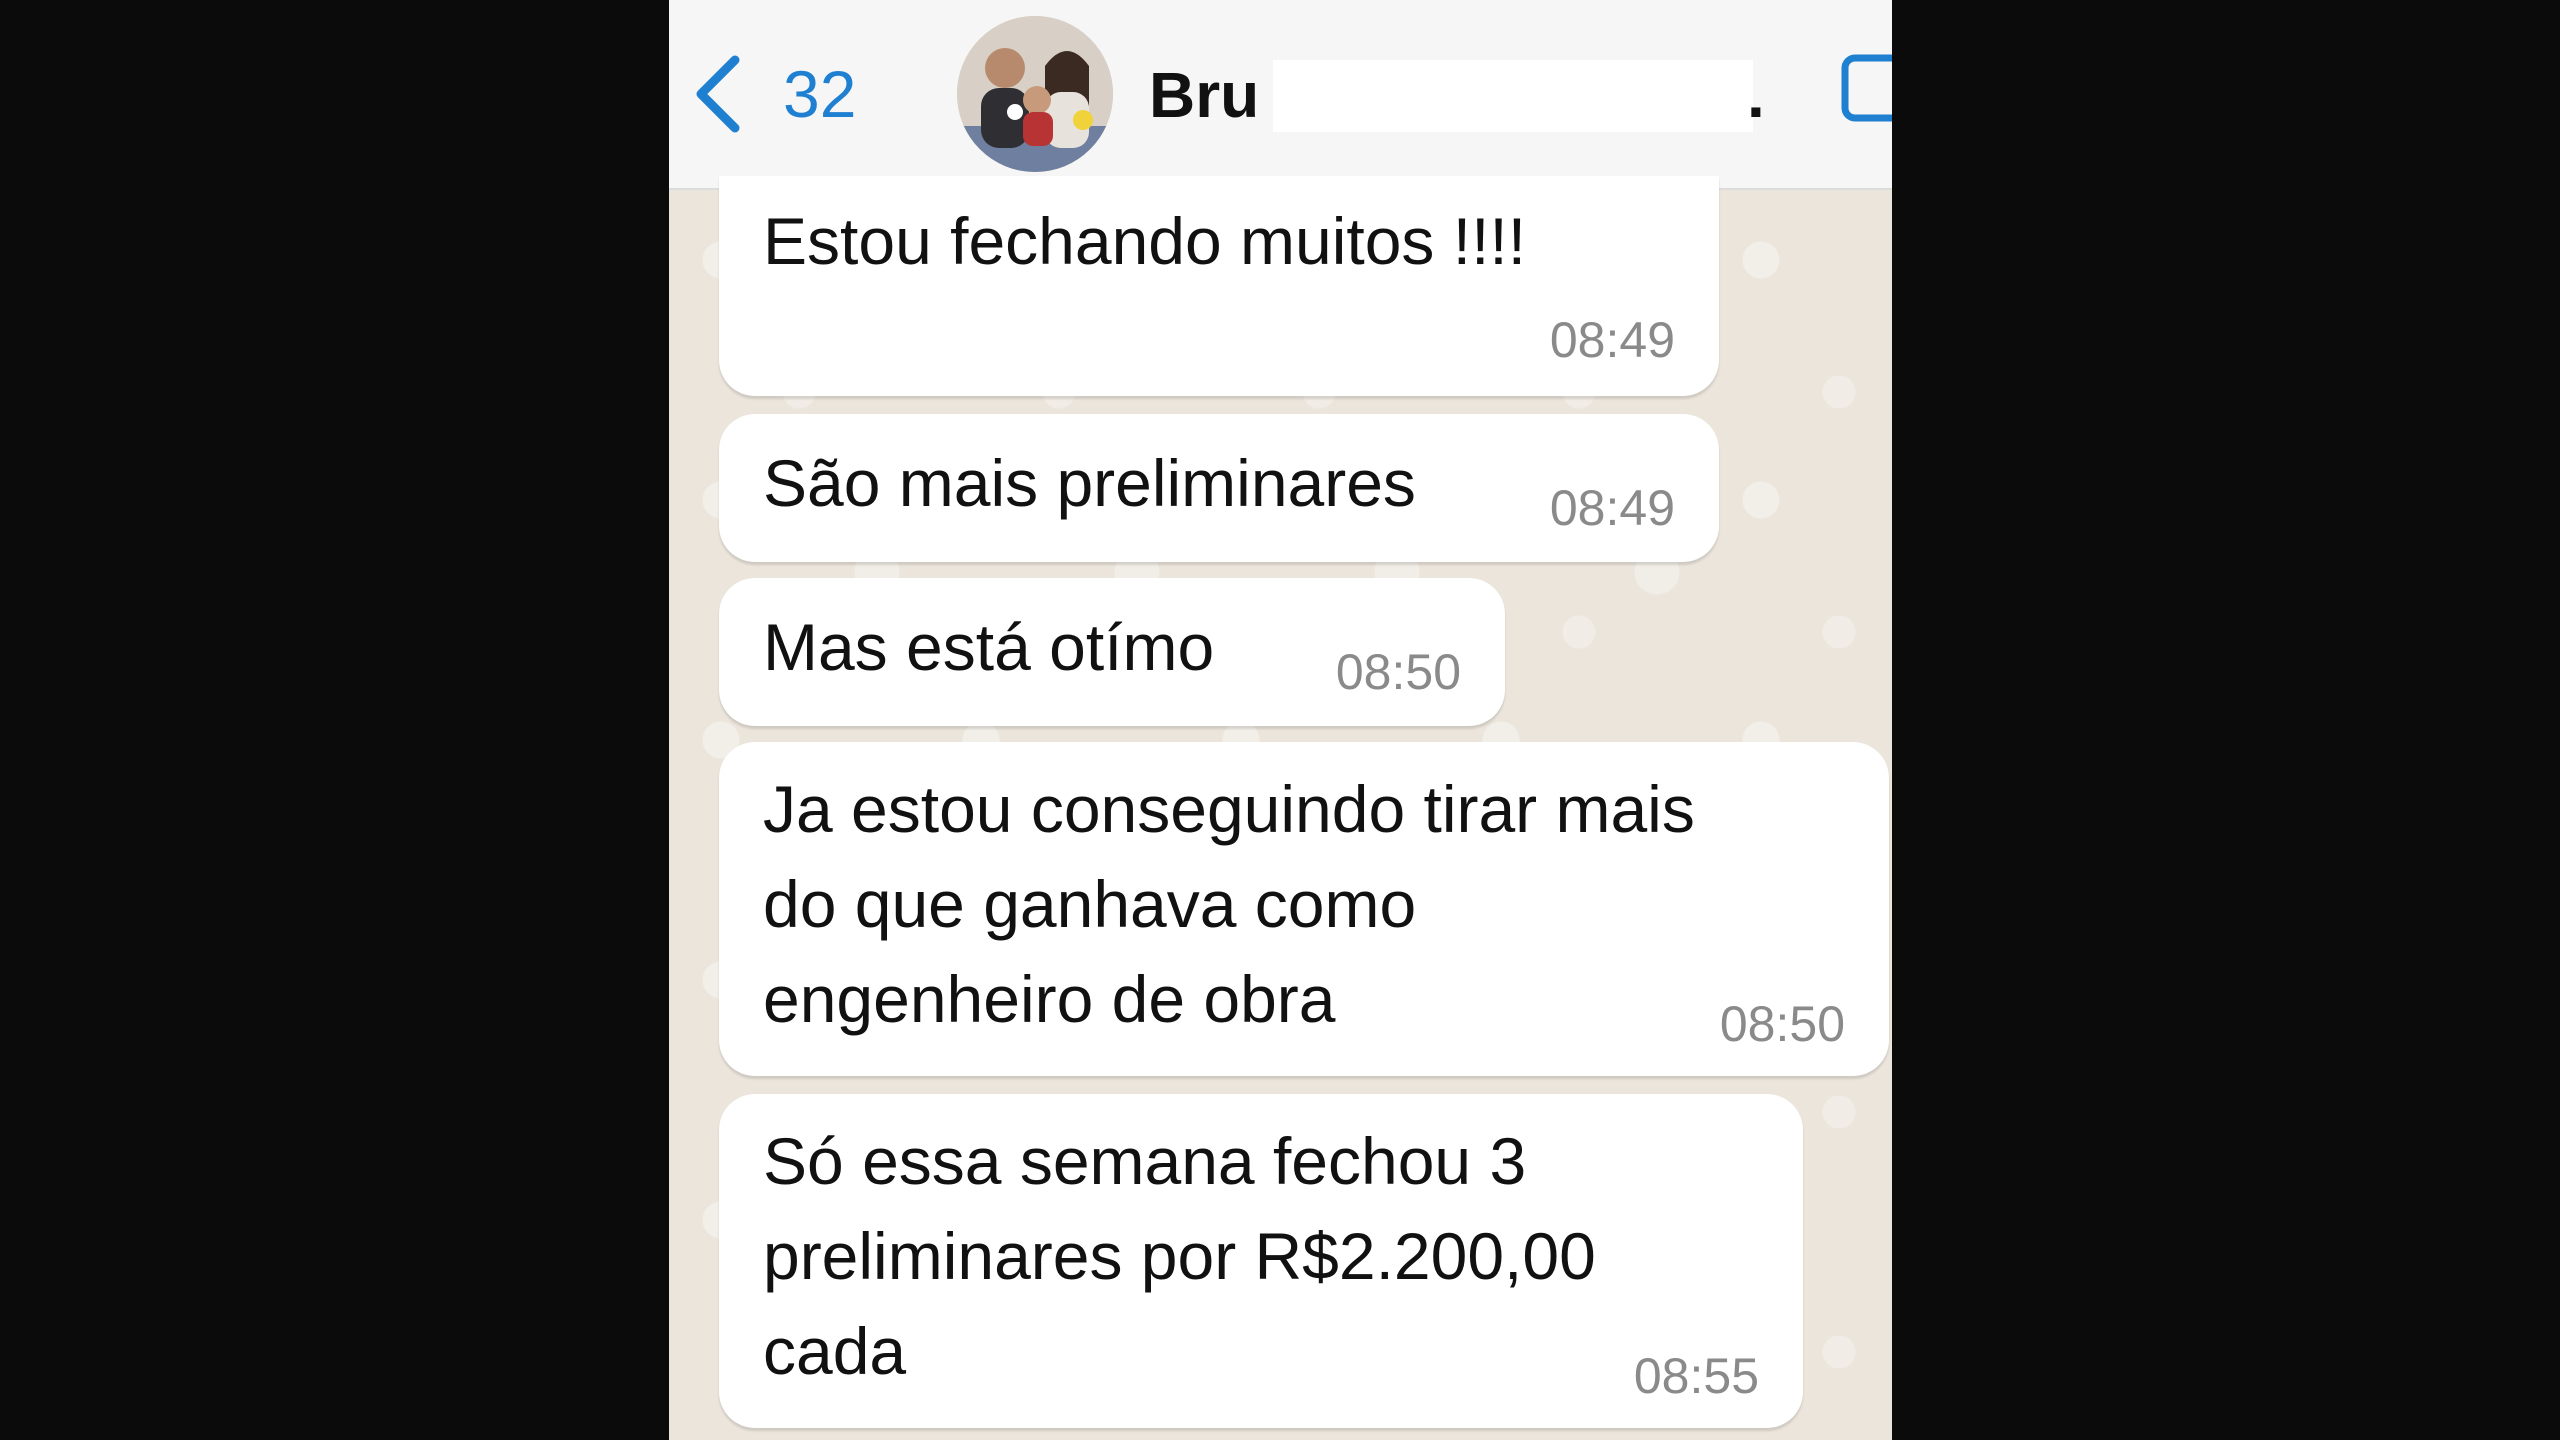 This screenshot has height=1440, width=2560. I want to click on message-bubble: São mais preliminares 08:49, so click(1219, 488).